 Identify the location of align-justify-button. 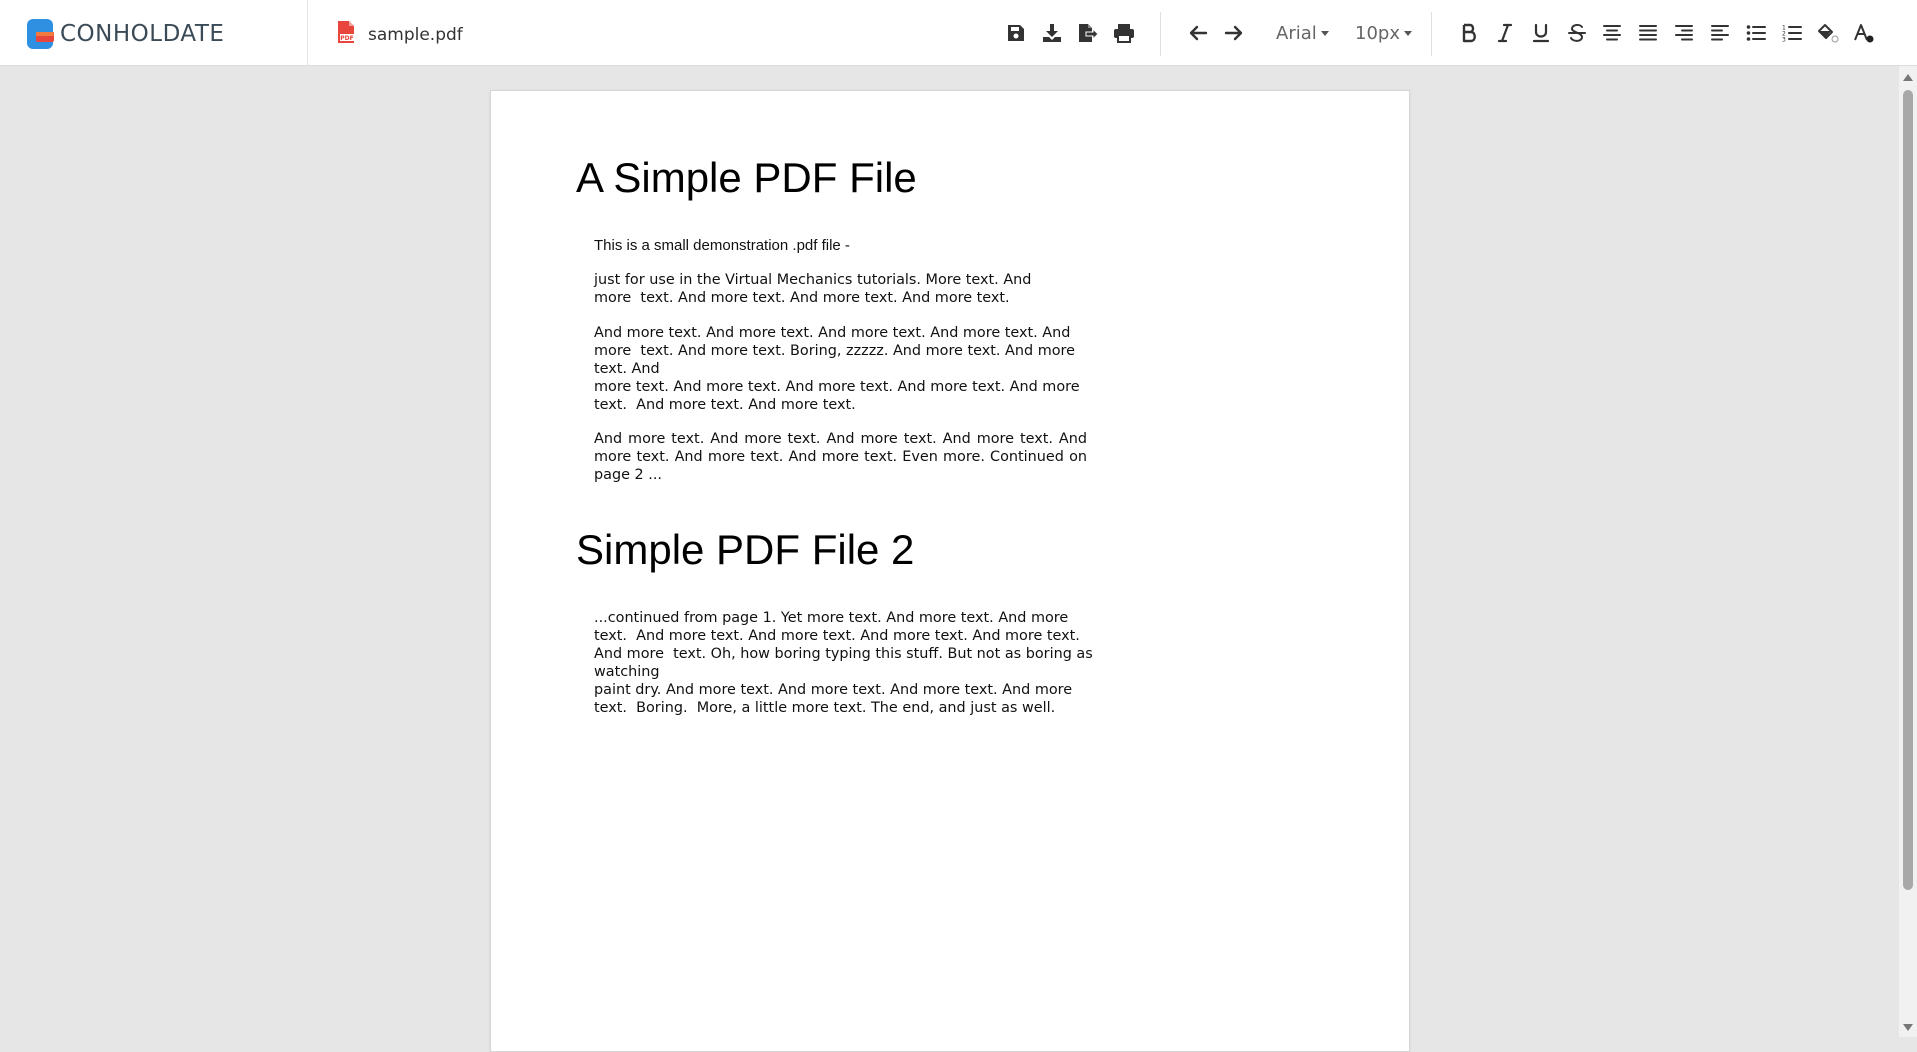
(1648, 33).